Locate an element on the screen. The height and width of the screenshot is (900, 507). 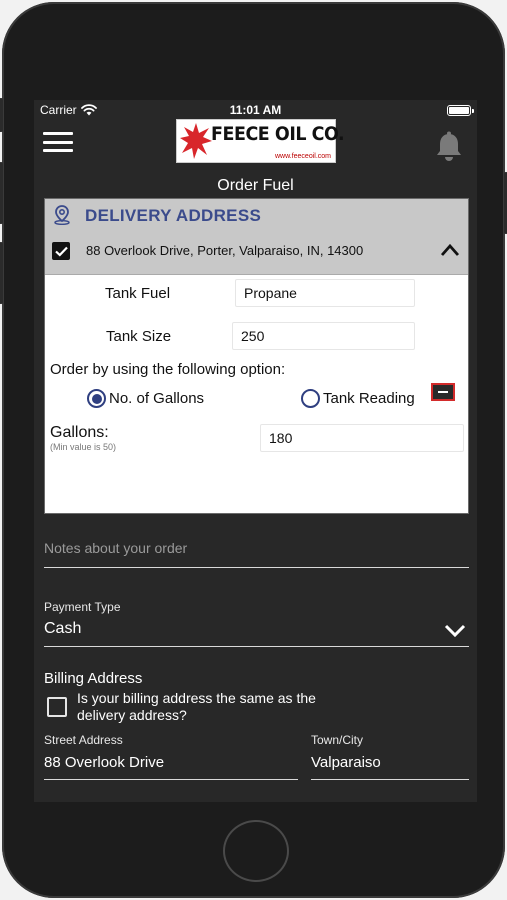
radio-no-of-gallons: No. of Gallons is located at coordinates (145, 398).